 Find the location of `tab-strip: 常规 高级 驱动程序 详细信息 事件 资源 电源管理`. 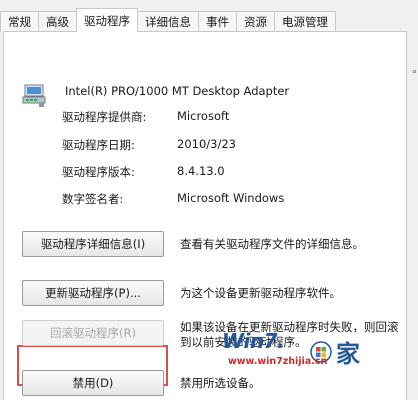

tab-strip: 常规 高级 驱动程序 详细信息 事件 资源 电源管理 is located at coordinates (209, 20).